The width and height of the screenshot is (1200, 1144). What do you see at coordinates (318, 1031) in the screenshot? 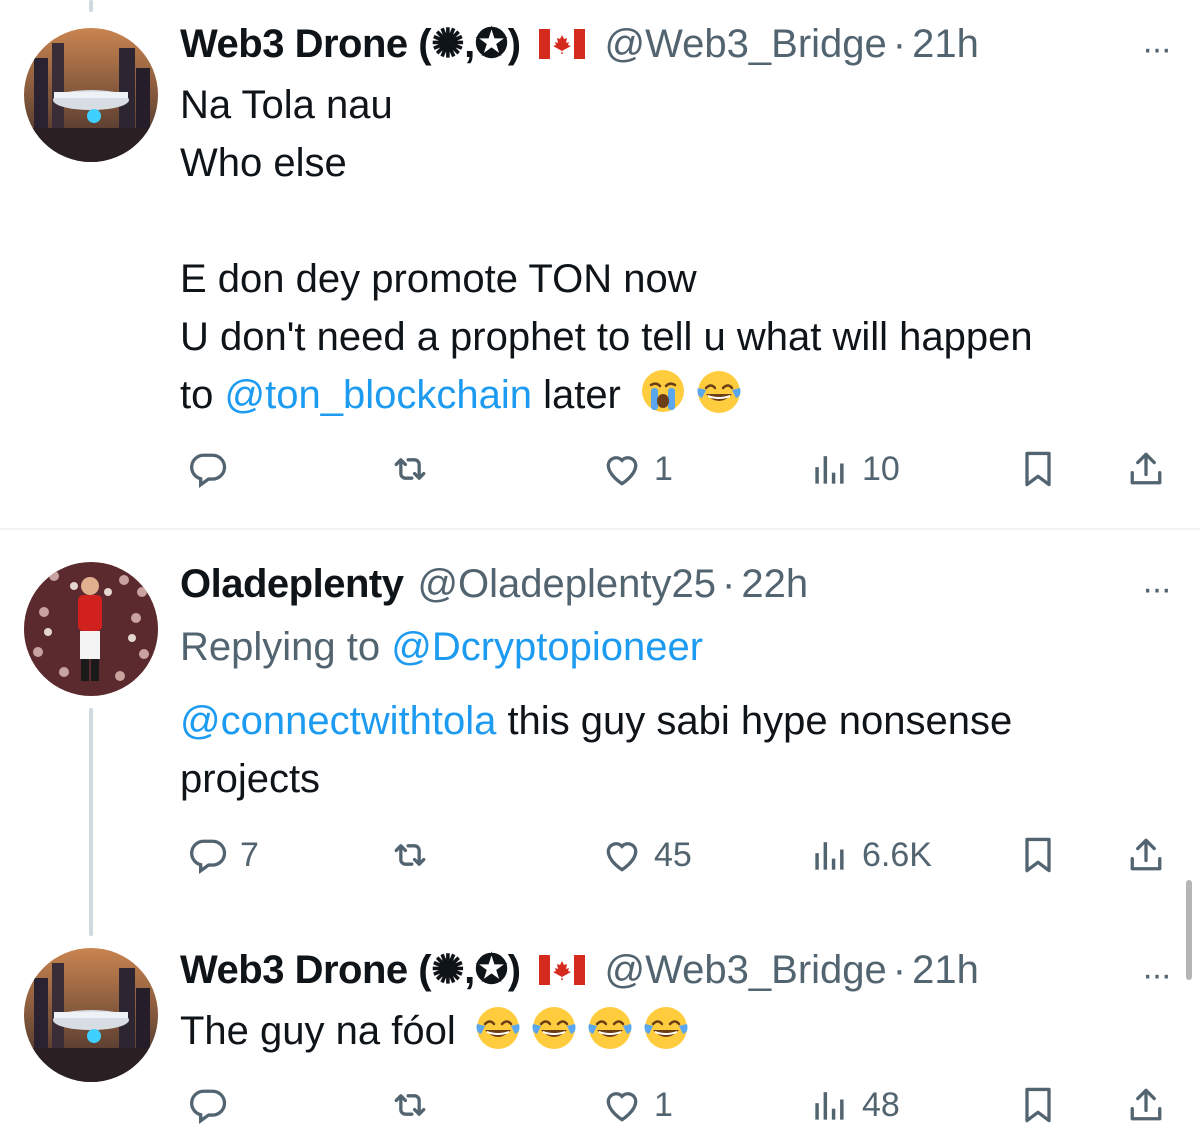
I see `text-segment: The guy na fóol` at bounding box center [318, 1031].